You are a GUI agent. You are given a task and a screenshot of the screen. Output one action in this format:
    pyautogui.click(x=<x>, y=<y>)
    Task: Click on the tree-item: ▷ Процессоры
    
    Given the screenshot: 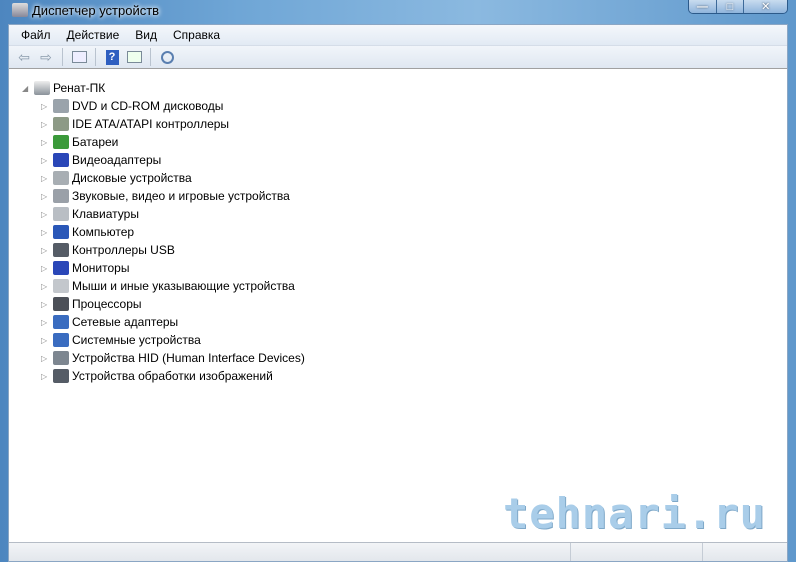 What is the action you would take?
    pyautogui.click(x=91, y=304)
    